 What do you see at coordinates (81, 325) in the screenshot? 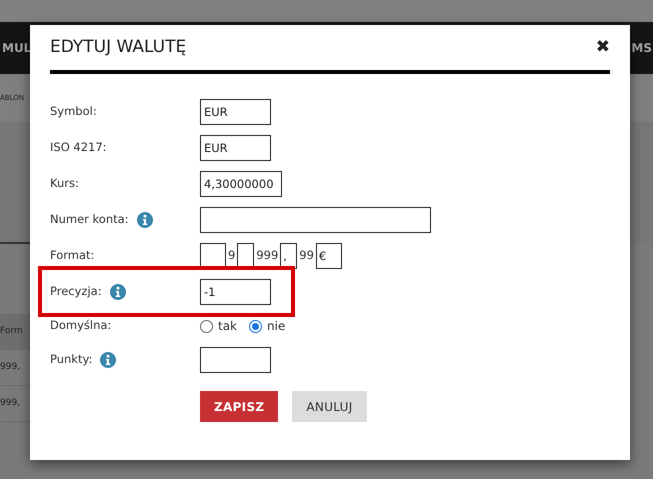
I see `field-label: Domyślna:` at bounding box center [81, 325].